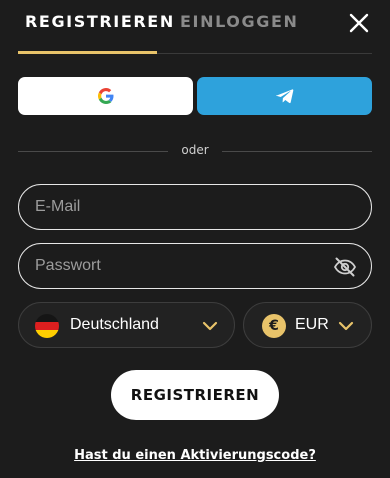 This screenshot has height=478, width=390. I want to click on close-icon, so click(359, 23).